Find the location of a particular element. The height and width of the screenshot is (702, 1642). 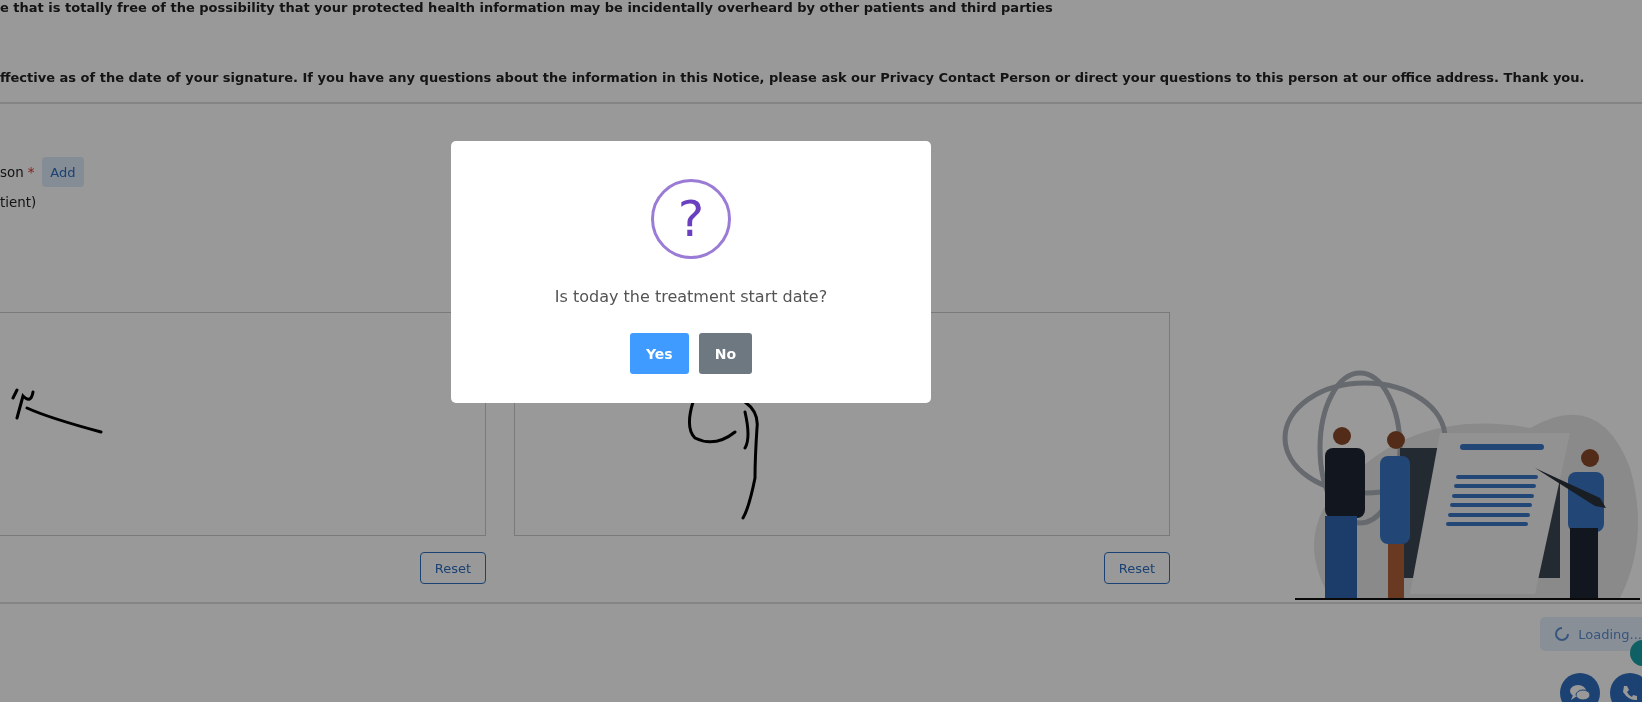

field-label: son is located at coordinates (12, 172).